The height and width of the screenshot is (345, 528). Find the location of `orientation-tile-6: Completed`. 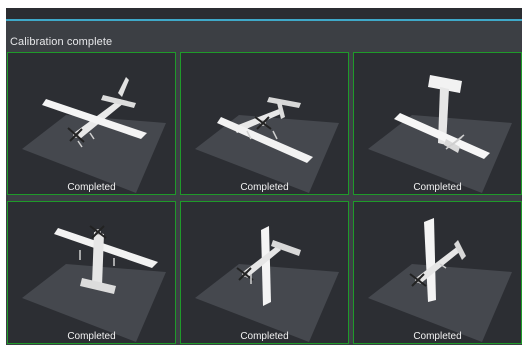

orientation-tile-6: Completed is located at coordinates (437, 272).